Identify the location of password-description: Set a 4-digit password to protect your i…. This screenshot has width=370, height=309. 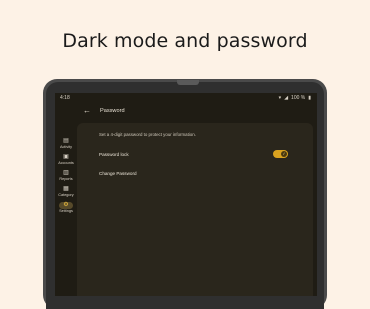
(147, 134).